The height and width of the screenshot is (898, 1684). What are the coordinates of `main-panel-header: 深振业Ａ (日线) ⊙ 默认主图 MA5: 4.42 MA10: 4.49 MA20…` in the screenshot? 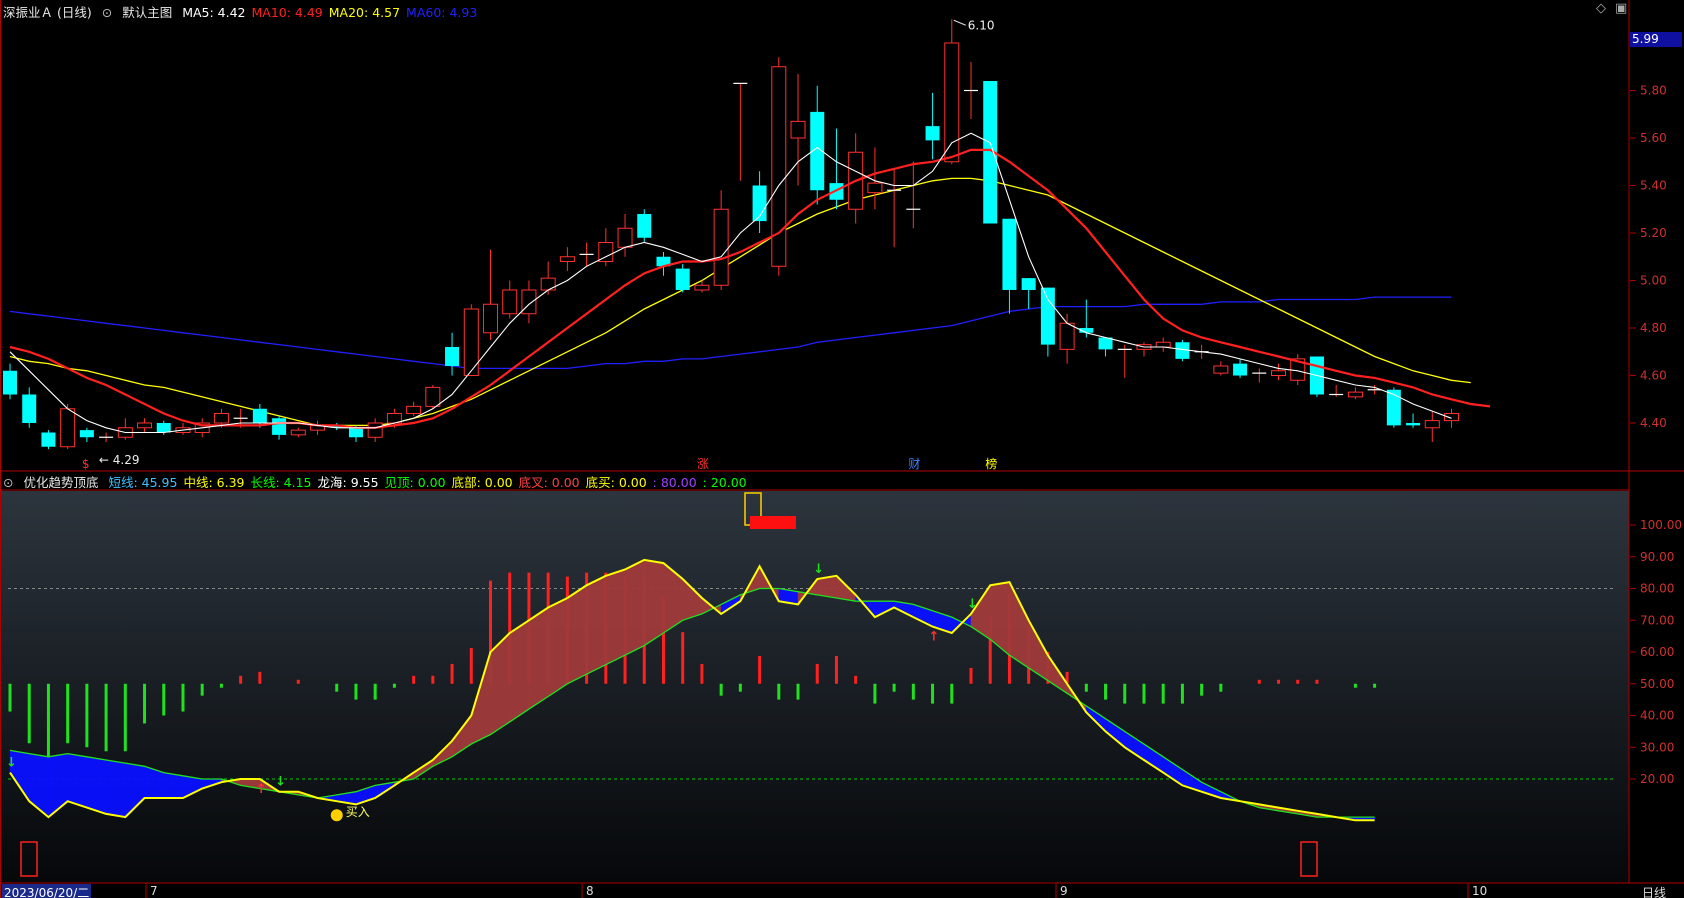 It's located at (246, 11).